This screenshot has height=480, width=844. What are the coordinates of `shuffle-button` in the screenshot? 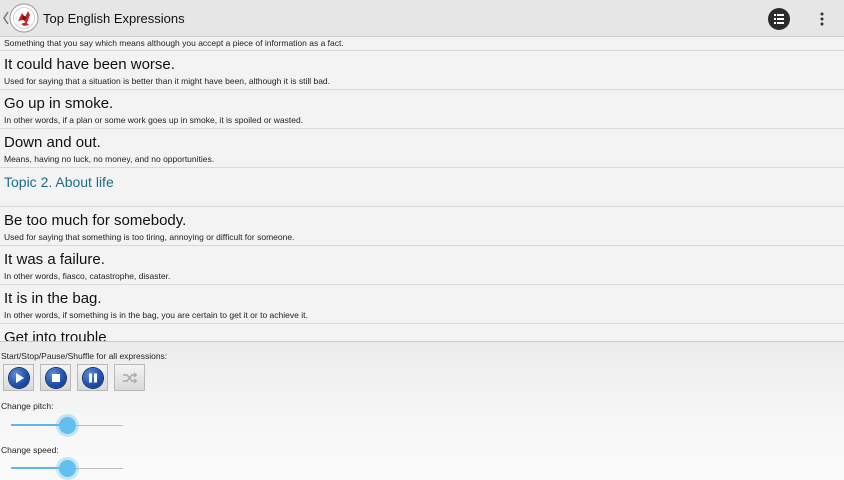 It's located at (129, 377).